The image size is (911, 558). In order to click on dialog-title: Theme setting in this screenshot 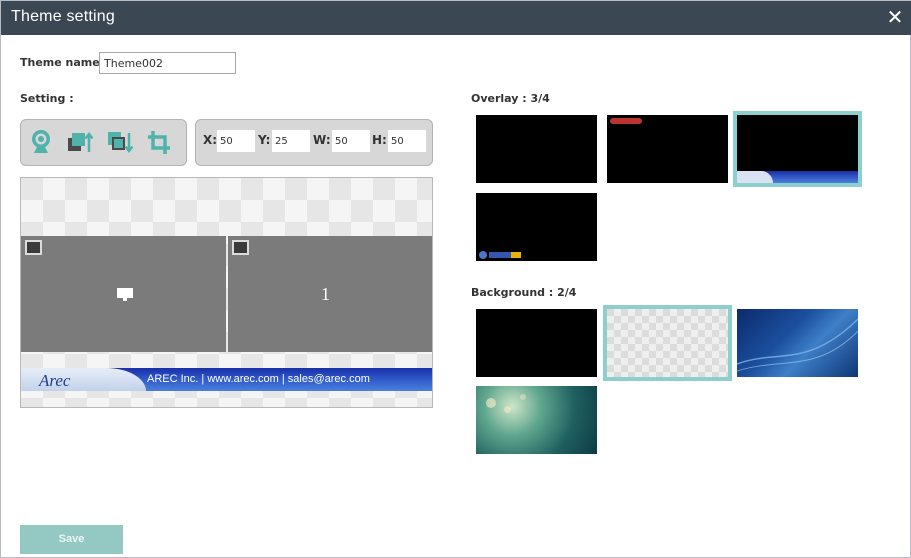, I will do `click(63, 16)`.